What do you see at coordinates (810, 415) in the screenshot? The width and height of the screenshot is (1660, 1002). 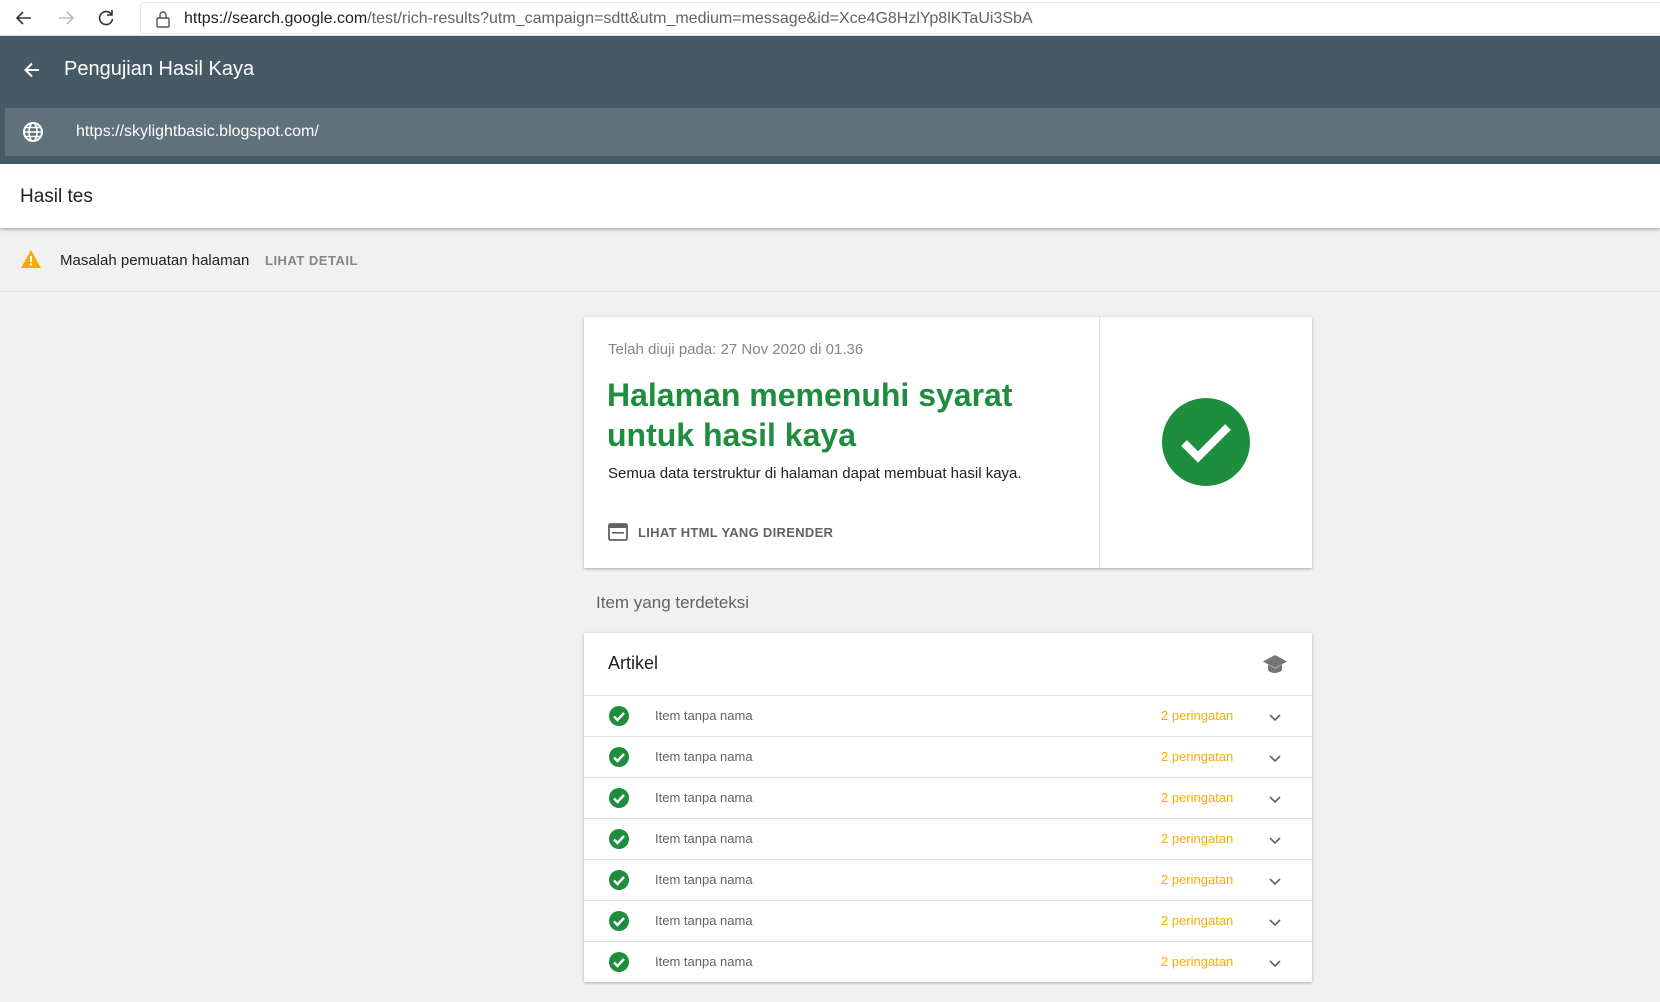 I see `result-headline: Halaman memenuhi syarat untuk hasil kaya` at bounding box center [810, 415].